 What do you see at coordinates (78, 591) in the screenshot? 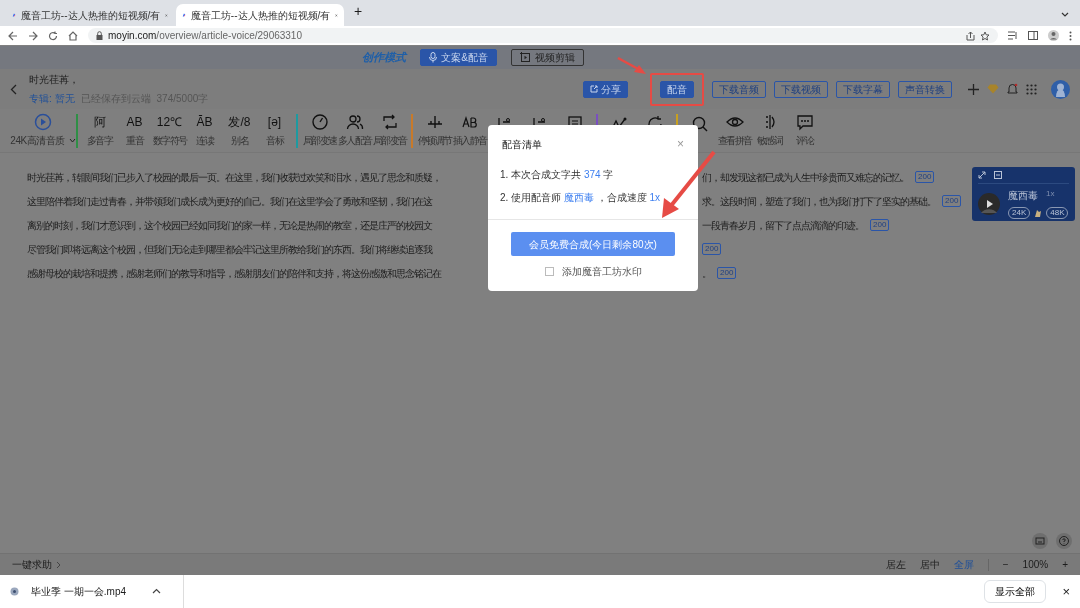
I see `download-filename: 毕业季 一期一会.mp4` at bounding box center [78, 591].